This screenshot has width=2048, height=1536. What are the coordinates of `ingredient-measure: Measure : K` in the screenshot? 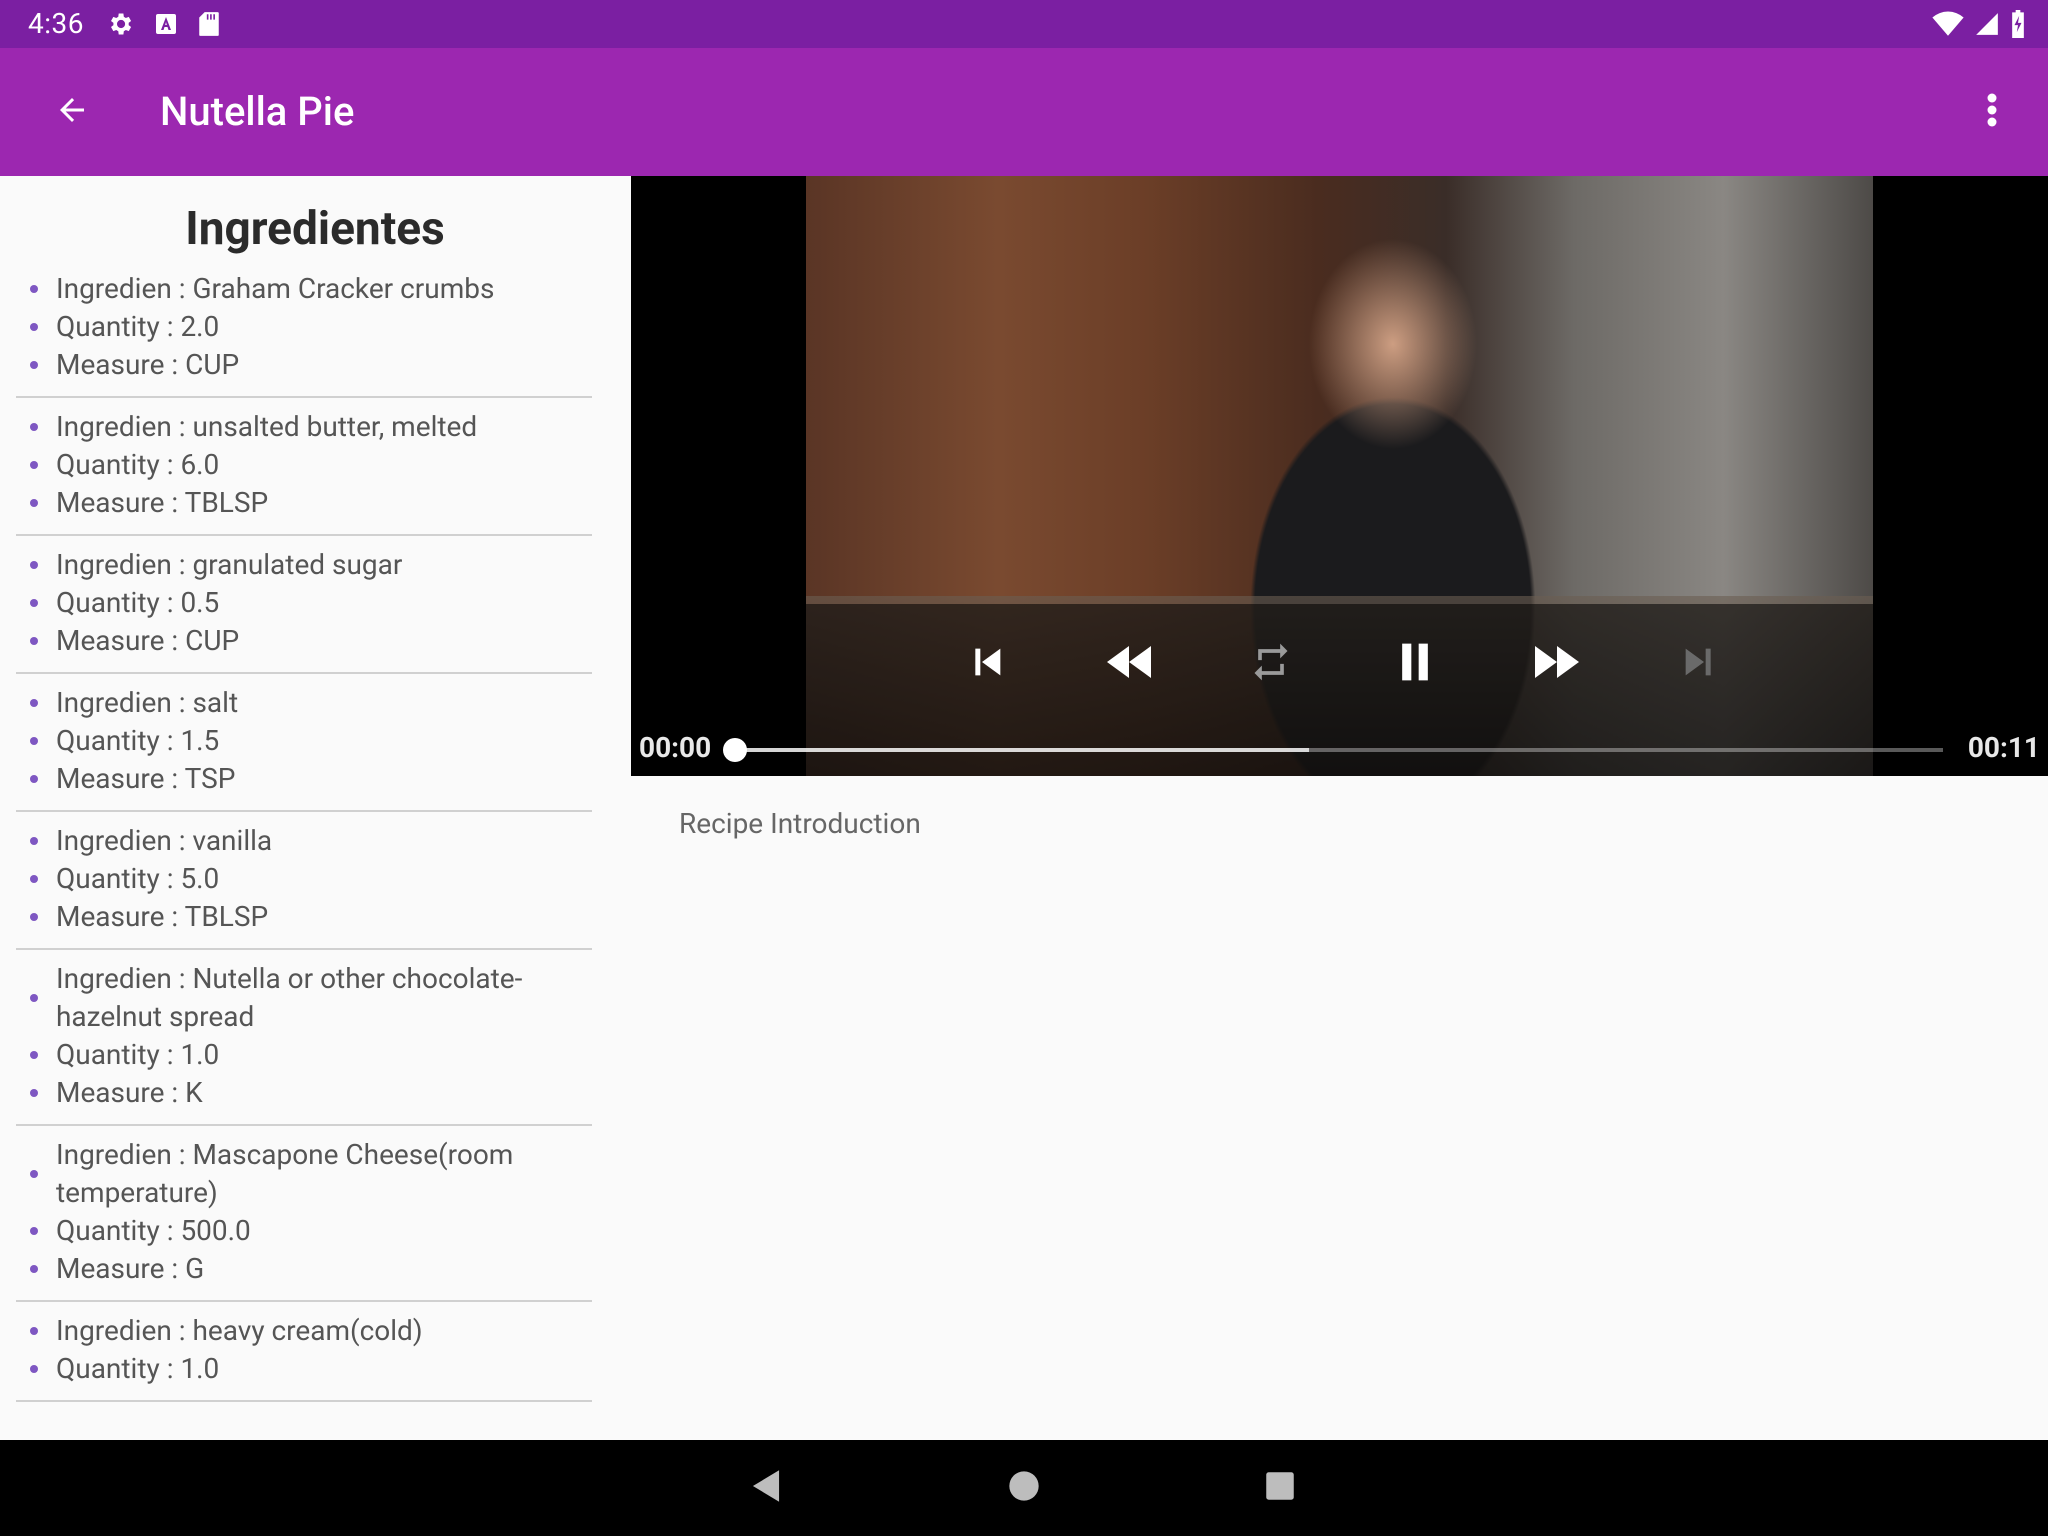 It's located at (129, 1092).